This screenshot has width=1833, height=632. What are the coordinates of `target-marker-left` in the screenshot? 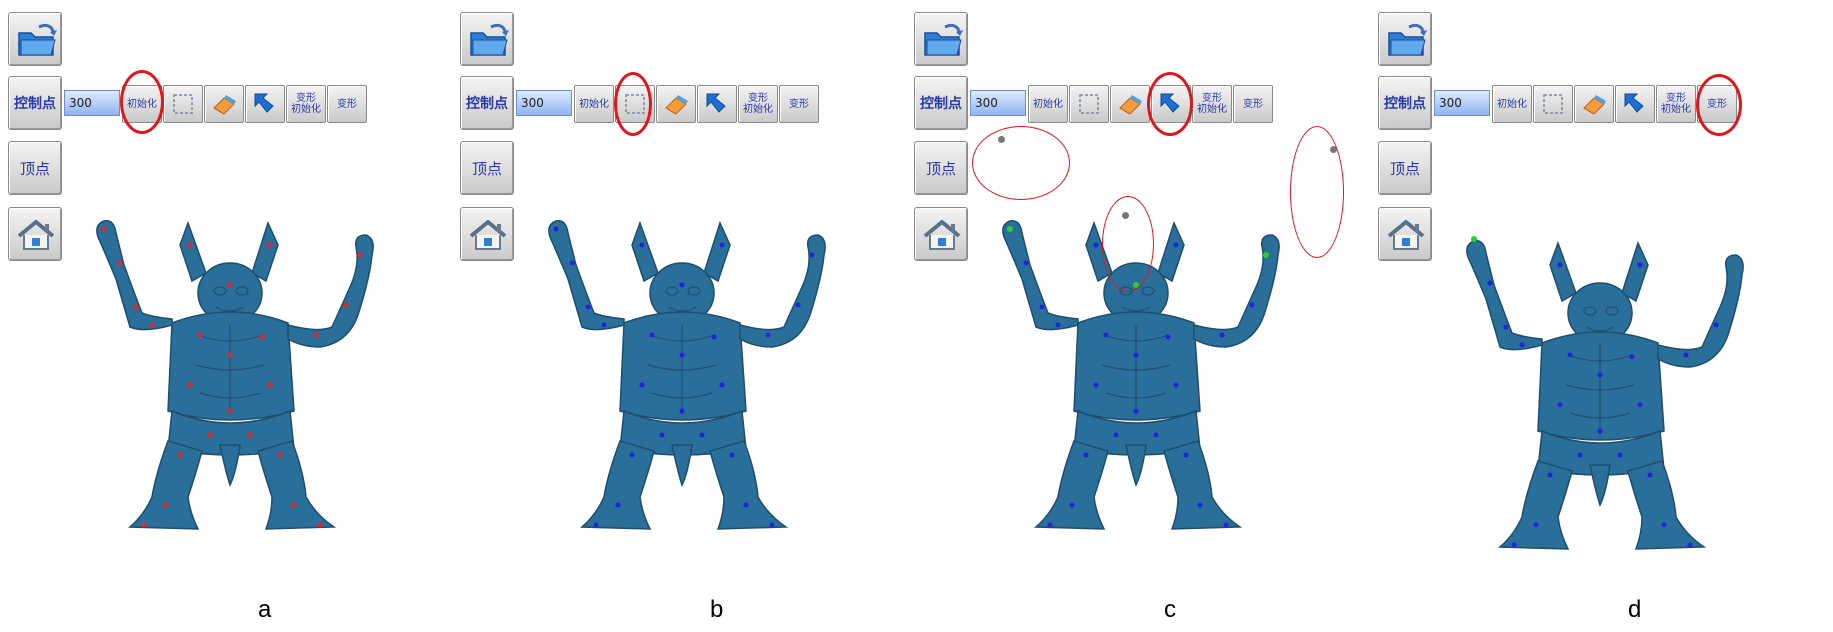 It's located at (1001, 139).